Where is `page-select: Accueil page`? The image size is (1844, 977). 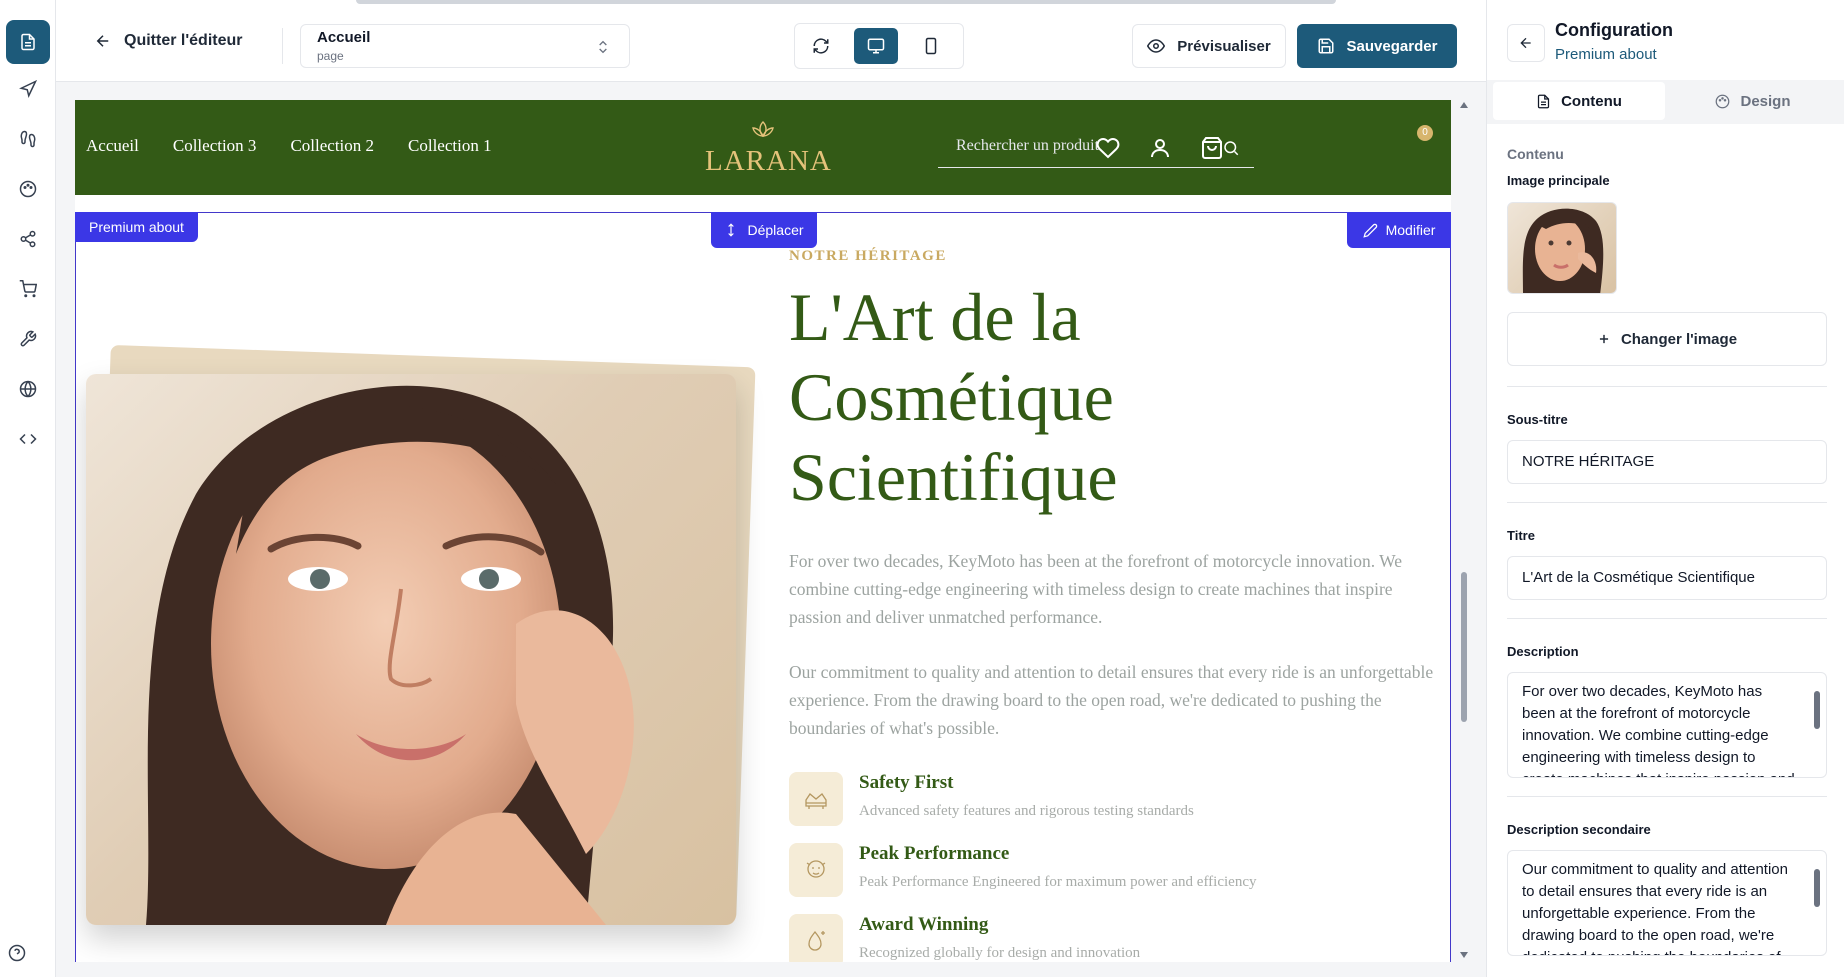
page-select: Accueil page is located at coordinates (465, 46).